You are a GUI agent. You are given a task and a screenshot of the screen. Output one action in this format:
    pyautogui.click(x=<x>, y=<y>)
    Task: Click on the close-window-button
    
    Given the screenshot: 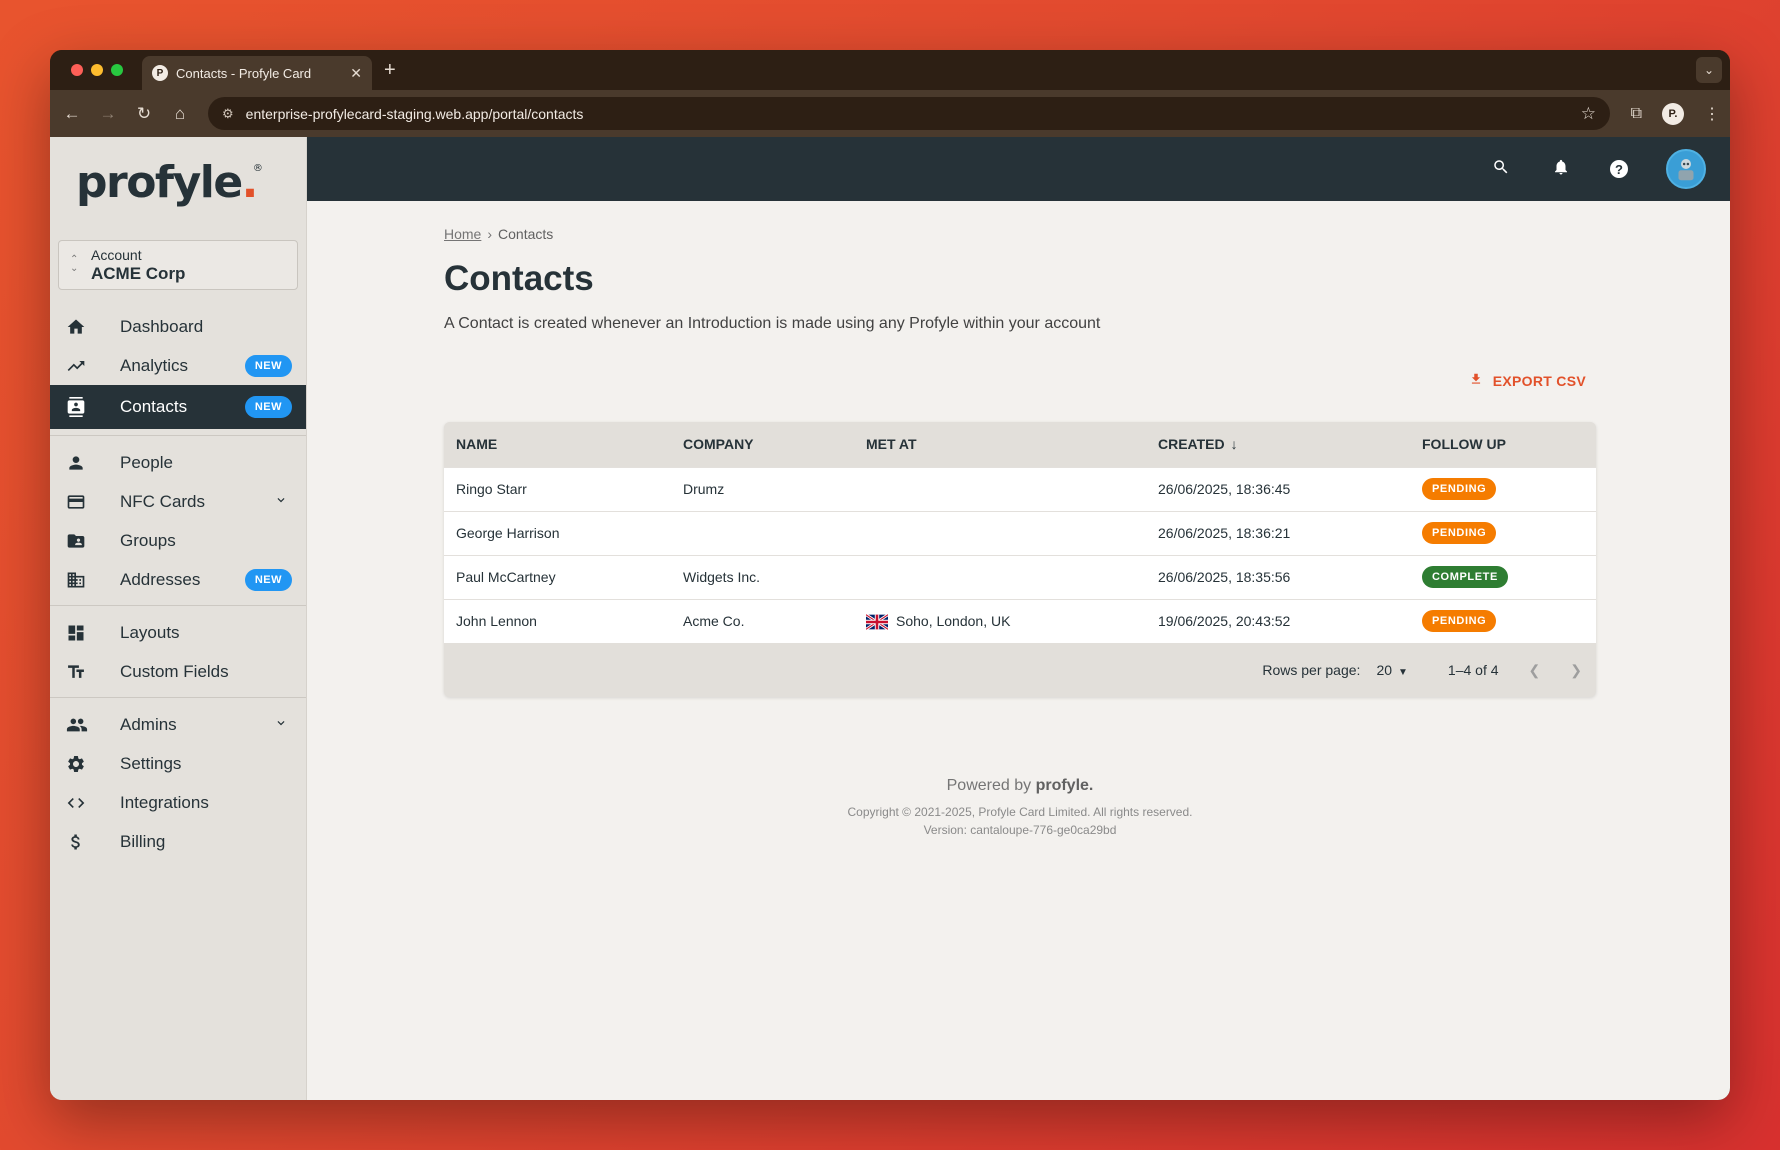 What is the action you would take?
    pyautogui.click(x=77, y=70)
    